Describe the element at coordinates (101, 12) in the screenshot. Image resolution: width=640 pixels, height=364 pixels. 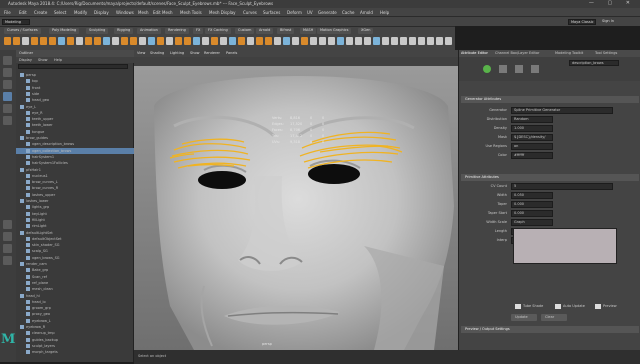
I see `menu-display: Display` at that location.